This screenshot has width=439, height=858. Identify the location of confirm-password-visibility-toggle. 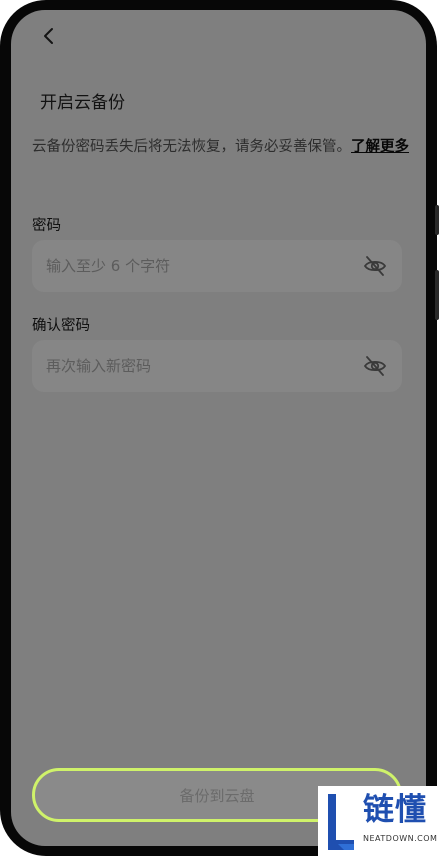
(375, 366).